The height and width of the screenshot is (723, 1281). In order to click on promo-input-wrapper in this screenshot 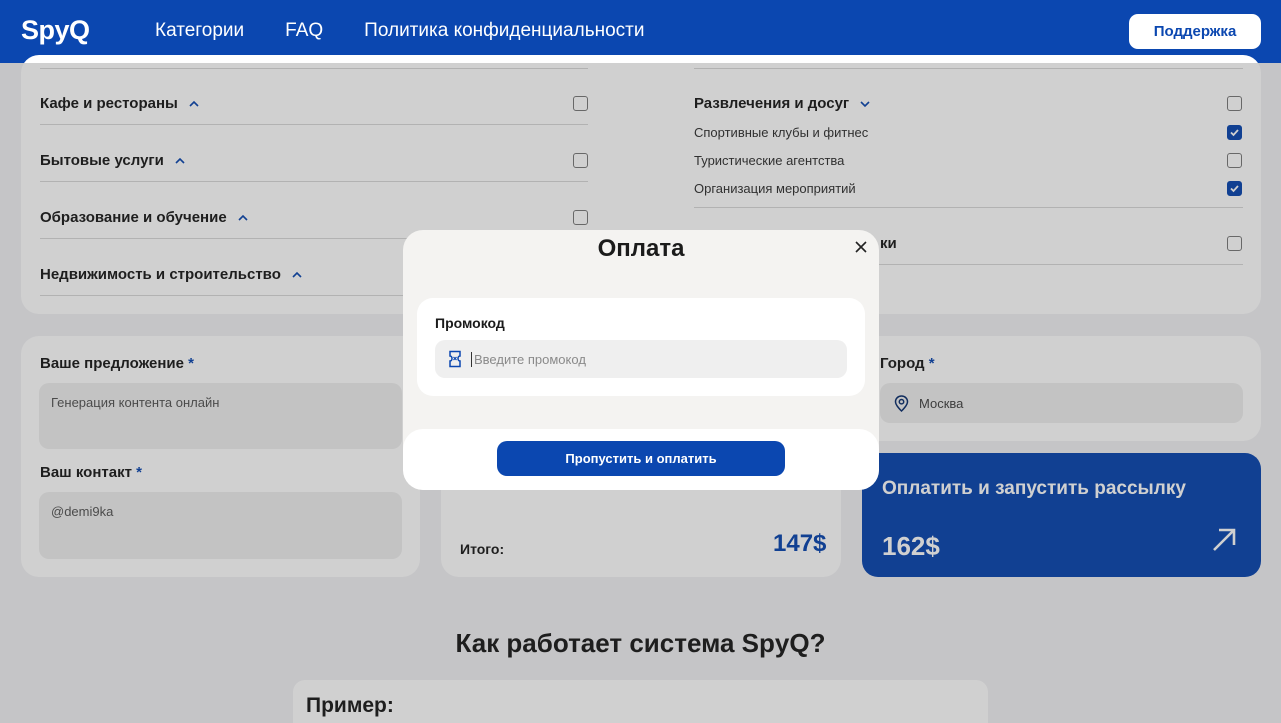, I will do `click(641, 359)`.